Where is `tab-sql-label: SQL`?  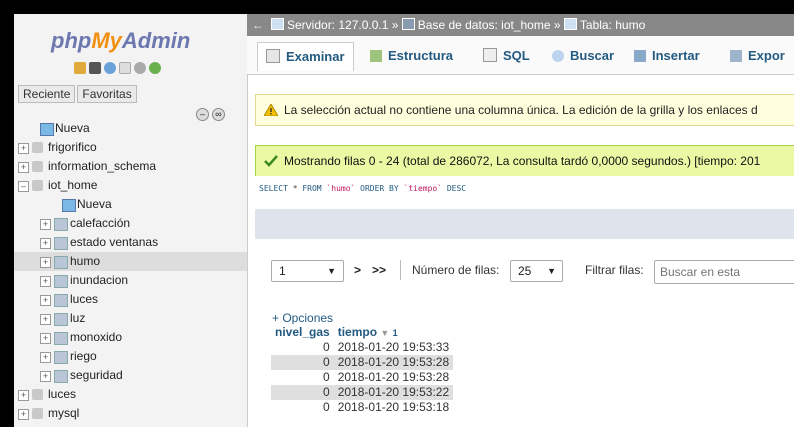 tab-sql-label: SQL is located at coordinates (516, 55).